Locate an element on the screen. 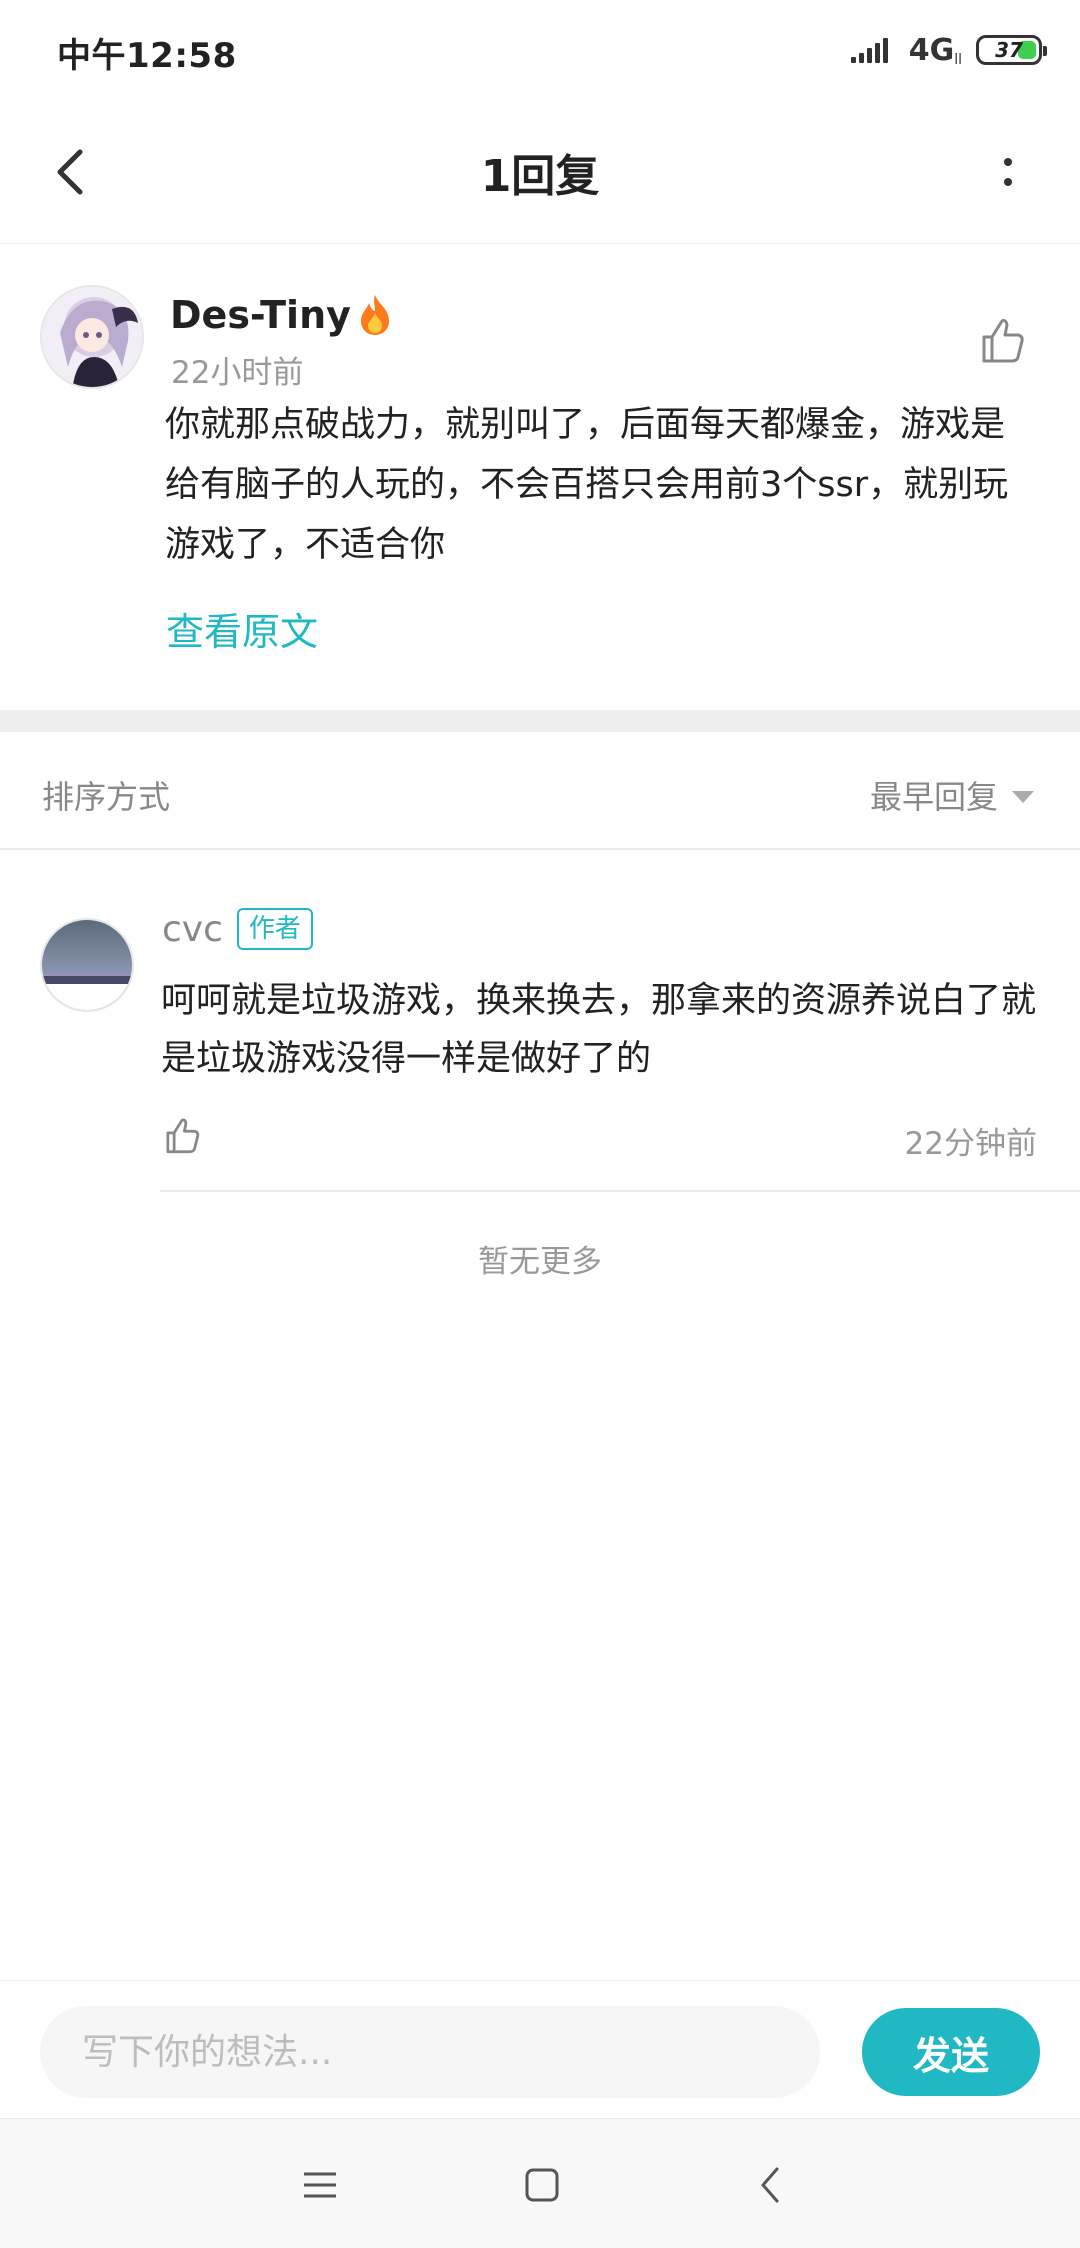 This screenshot has width=1080, height=2248. no-more-text: 暂无更多 is located at coordinates (540, 1262).